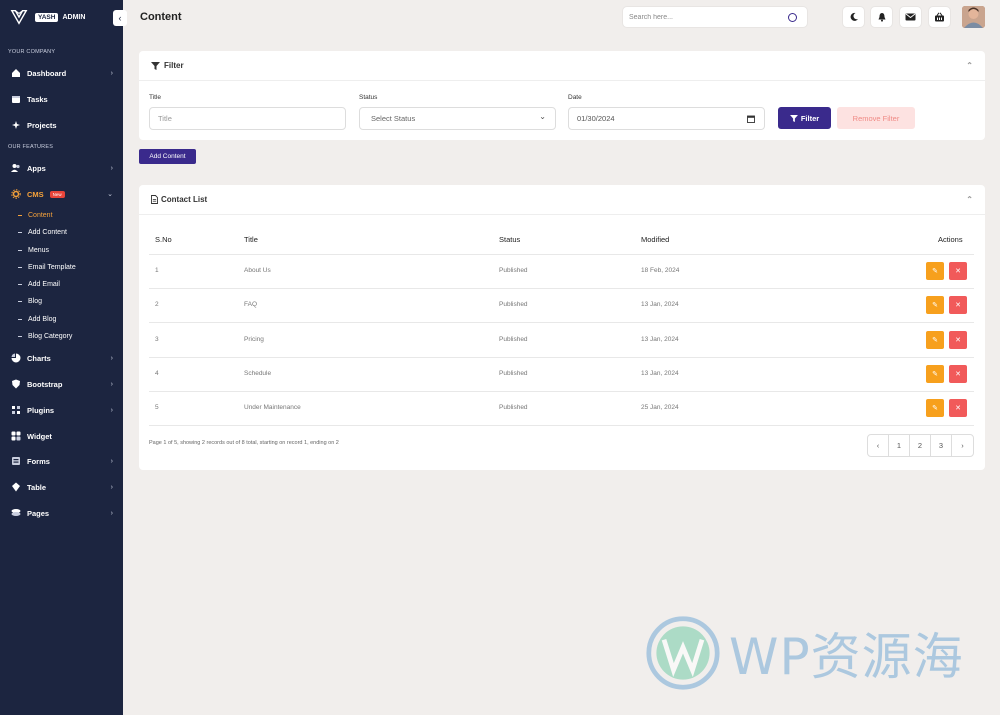 This screenshot has height=715, width=1000. Describe the element at coordinates (31, 147) in the screenshot. I see `section-title-features: OUR FEATURES` at that location.